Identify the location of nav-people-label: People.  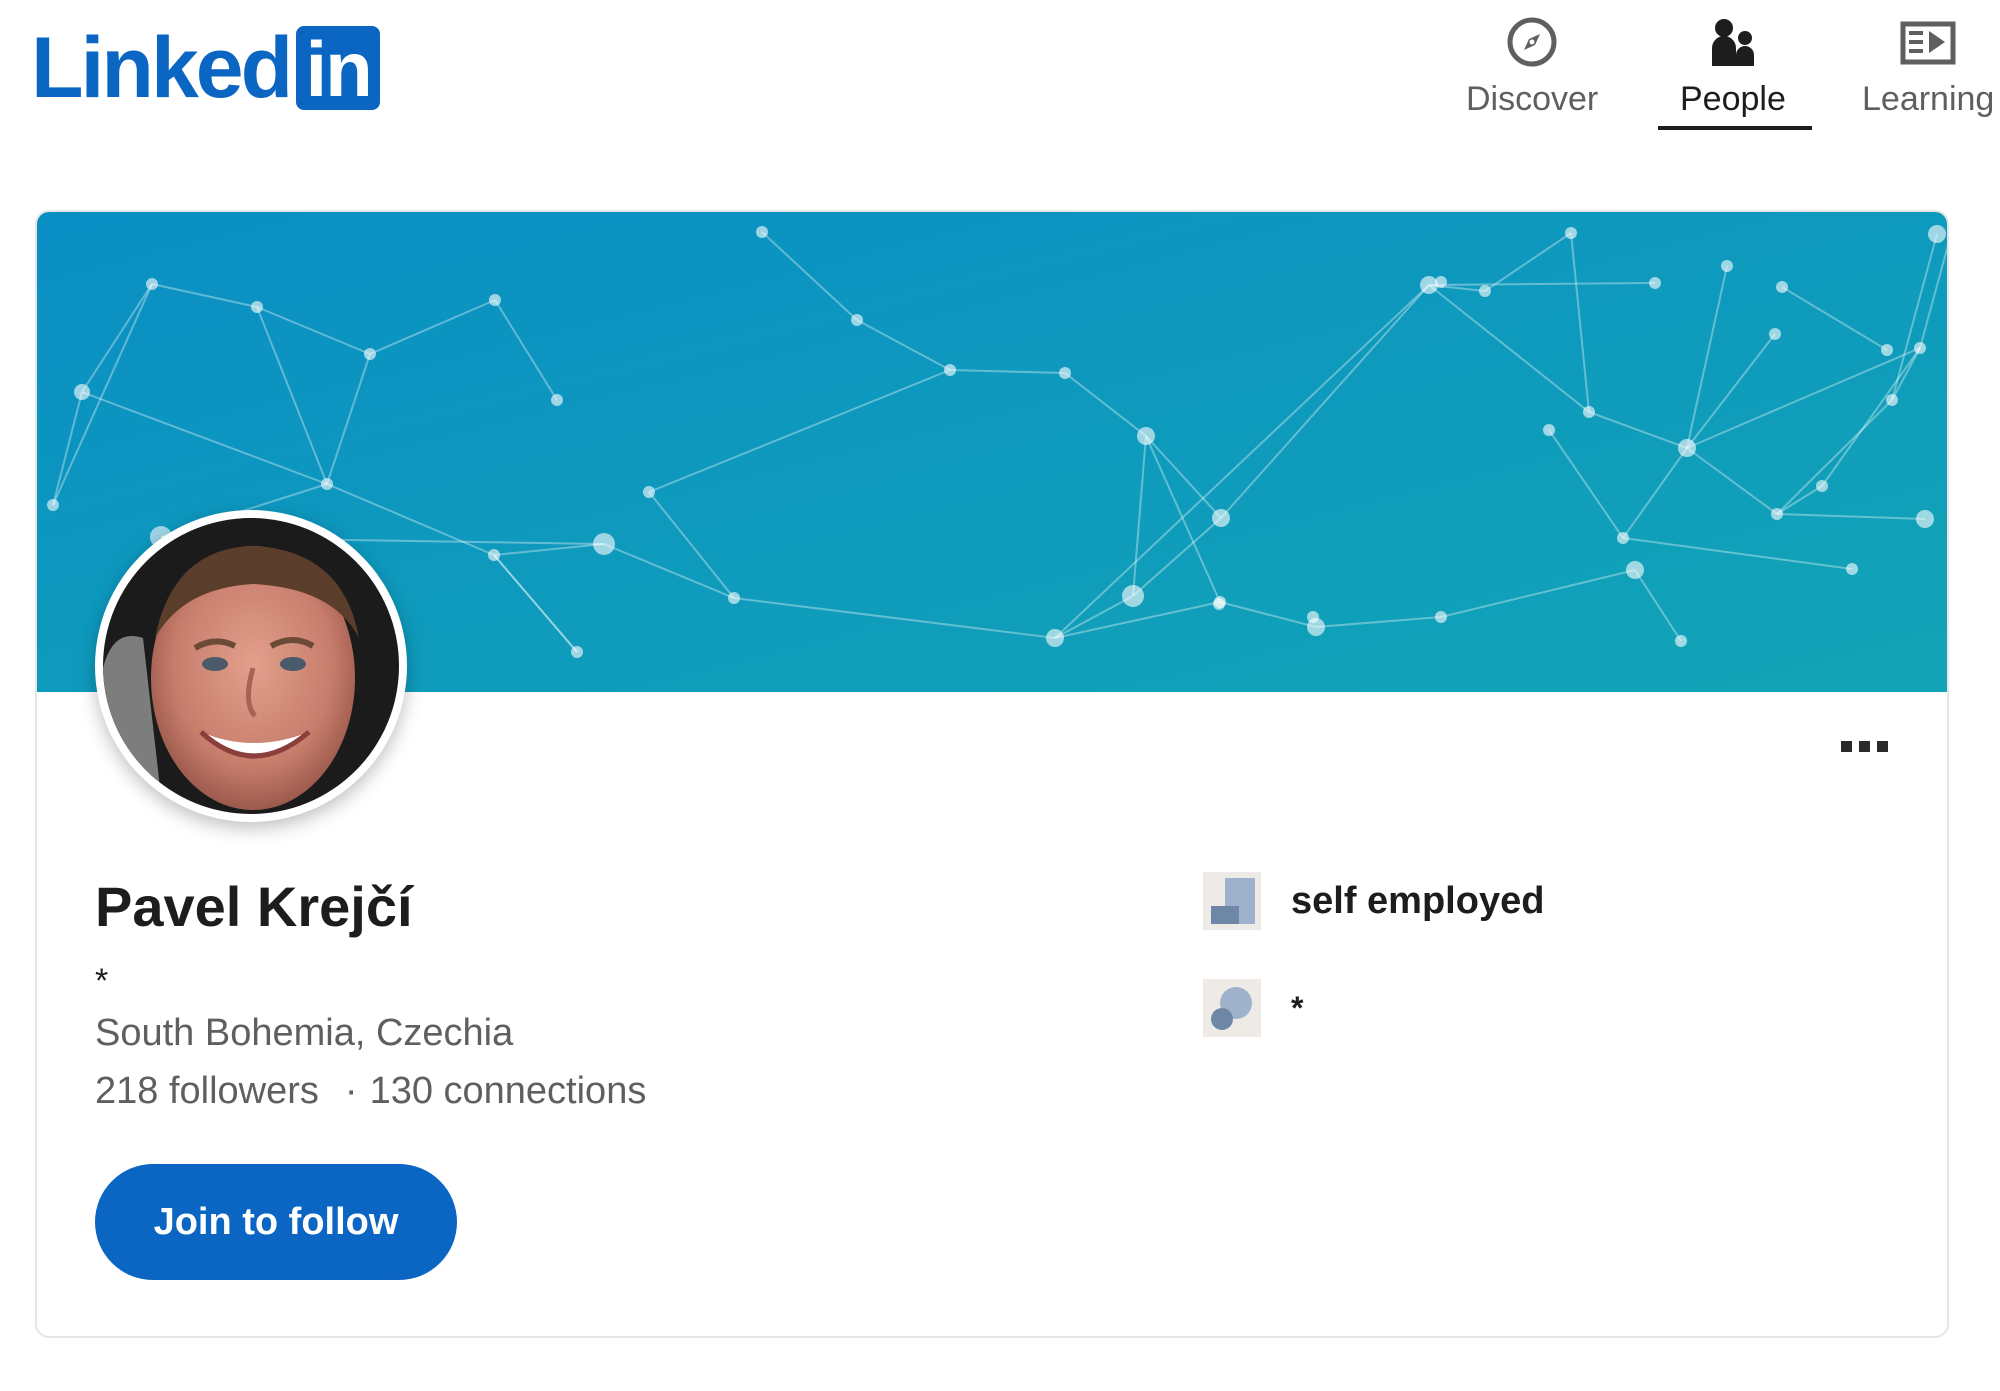
(1733, 99).